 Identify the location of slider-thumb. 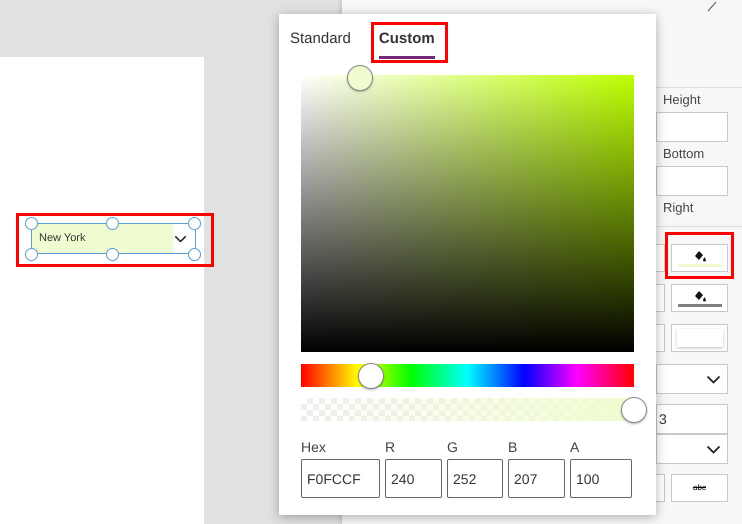
(634, 409).